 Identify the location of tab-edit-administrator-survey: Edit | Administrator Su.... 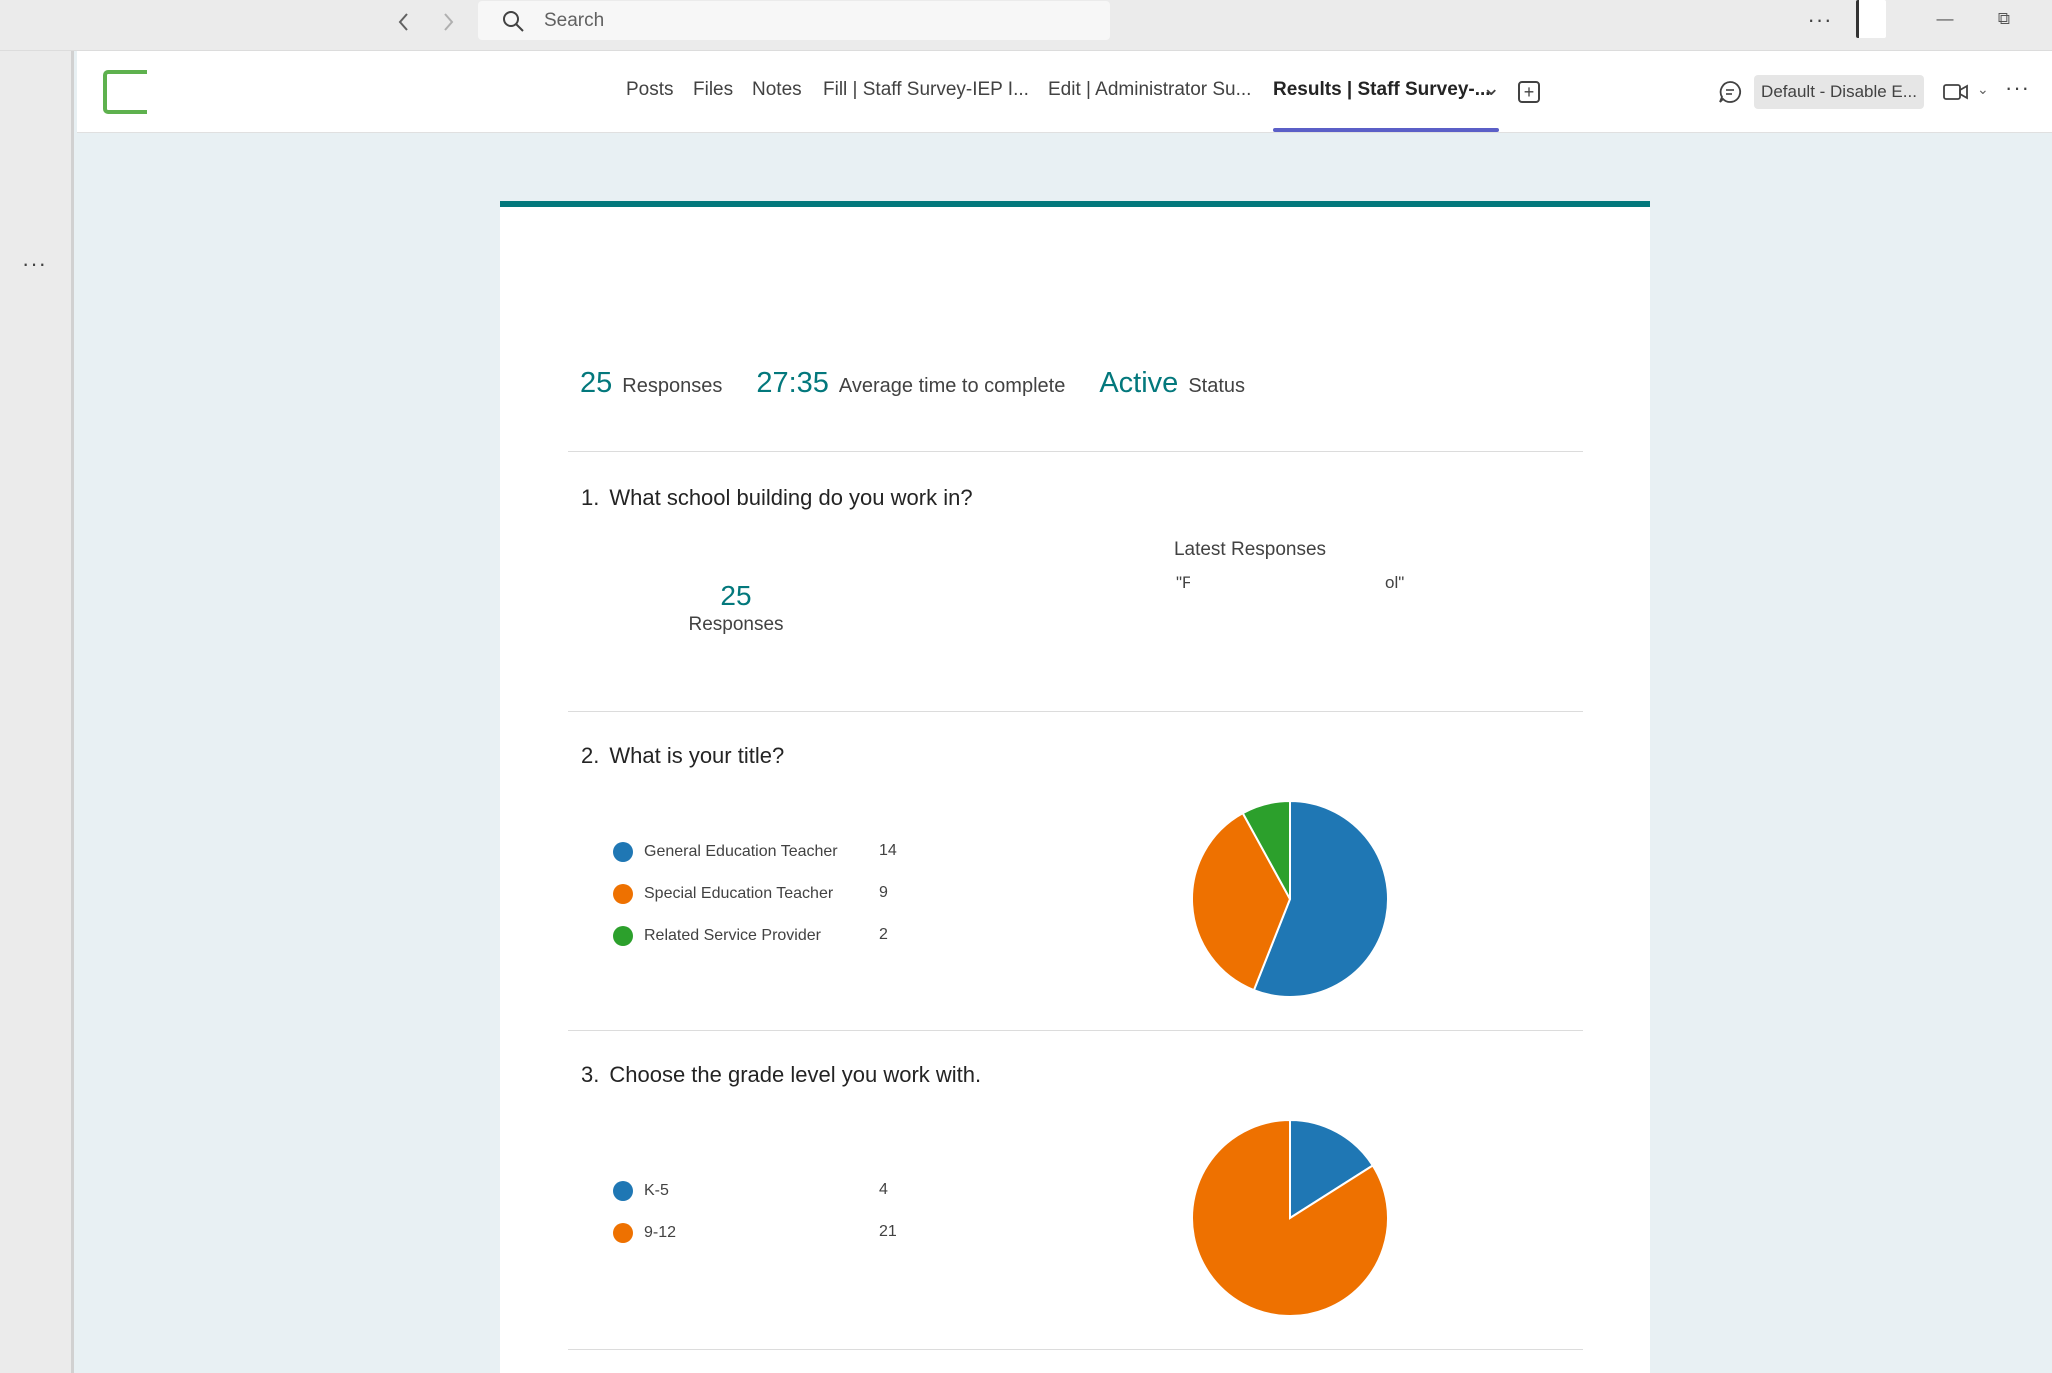
(1149, 90).